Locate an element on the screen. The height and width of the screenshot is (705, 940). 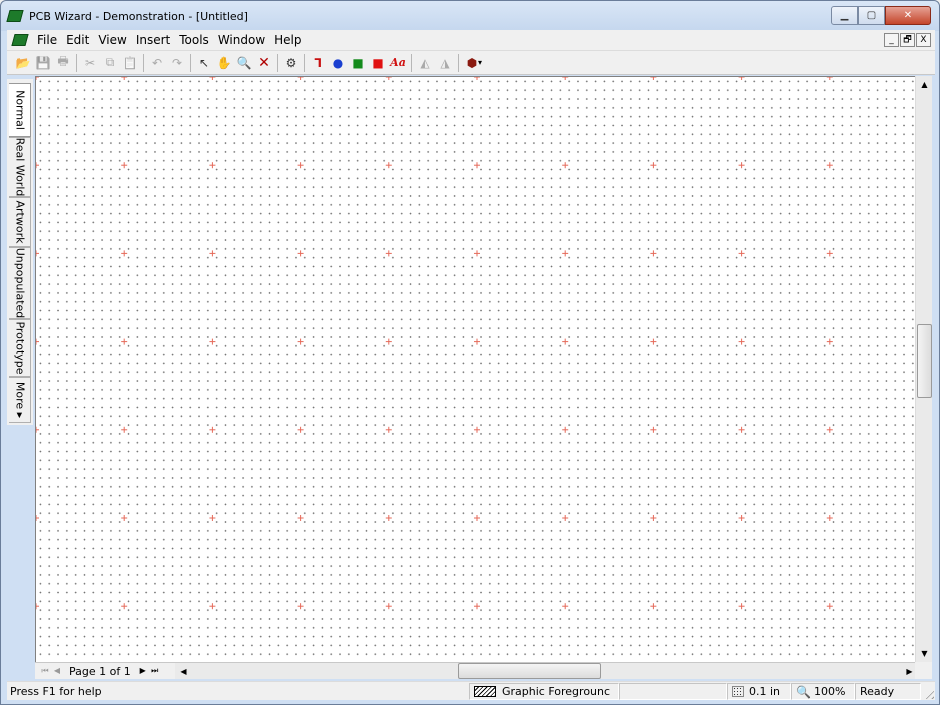
text-tool-button: Aa is located at coordinates (398, 63).